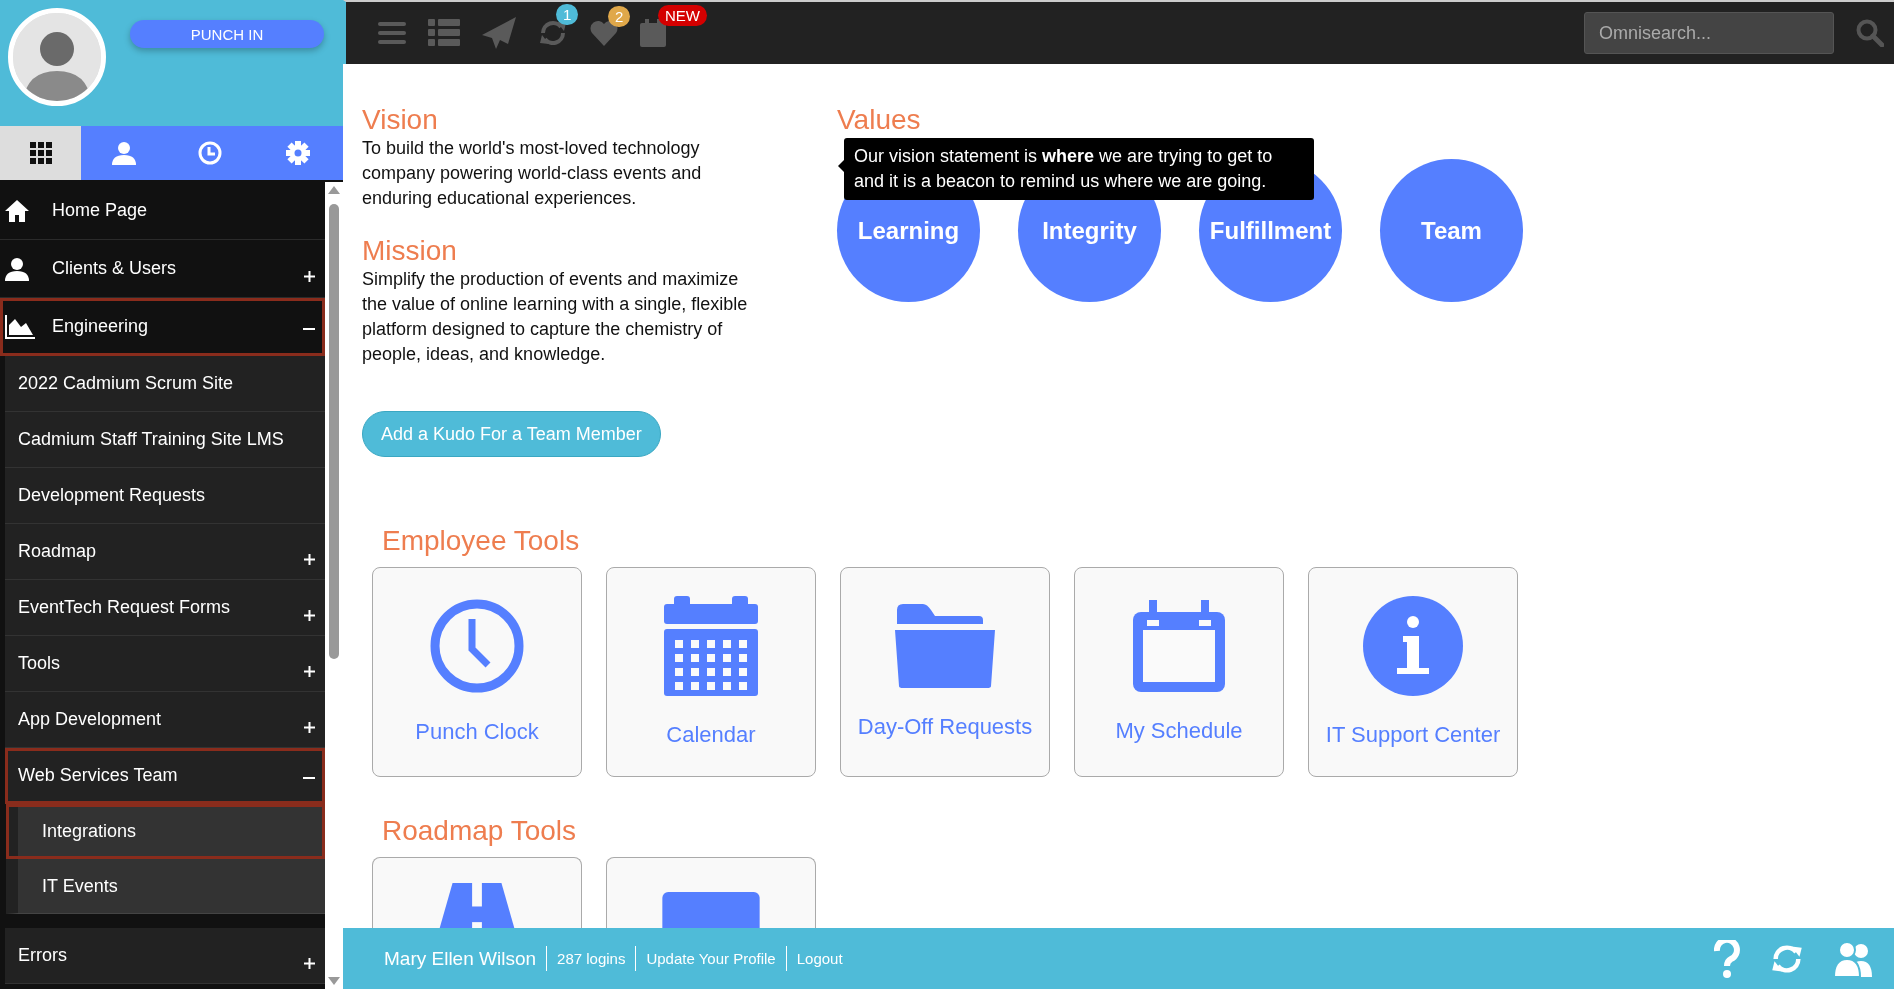  What do you see at coordinates (479, 831) in the screenshot?
I see `section-heading: Roadmap Tools` at bounding box center [479, 831].